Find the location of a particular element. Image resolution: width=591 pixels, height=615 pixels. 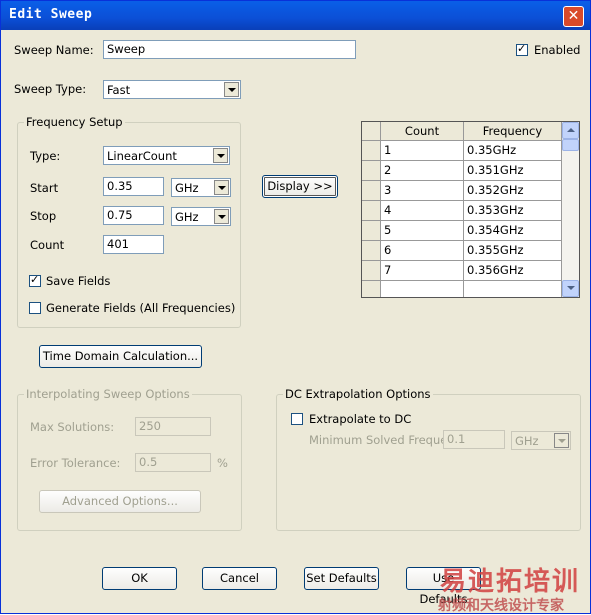

error-tolerance-label: Error Tolerance: is located at coordinates (75, 463).